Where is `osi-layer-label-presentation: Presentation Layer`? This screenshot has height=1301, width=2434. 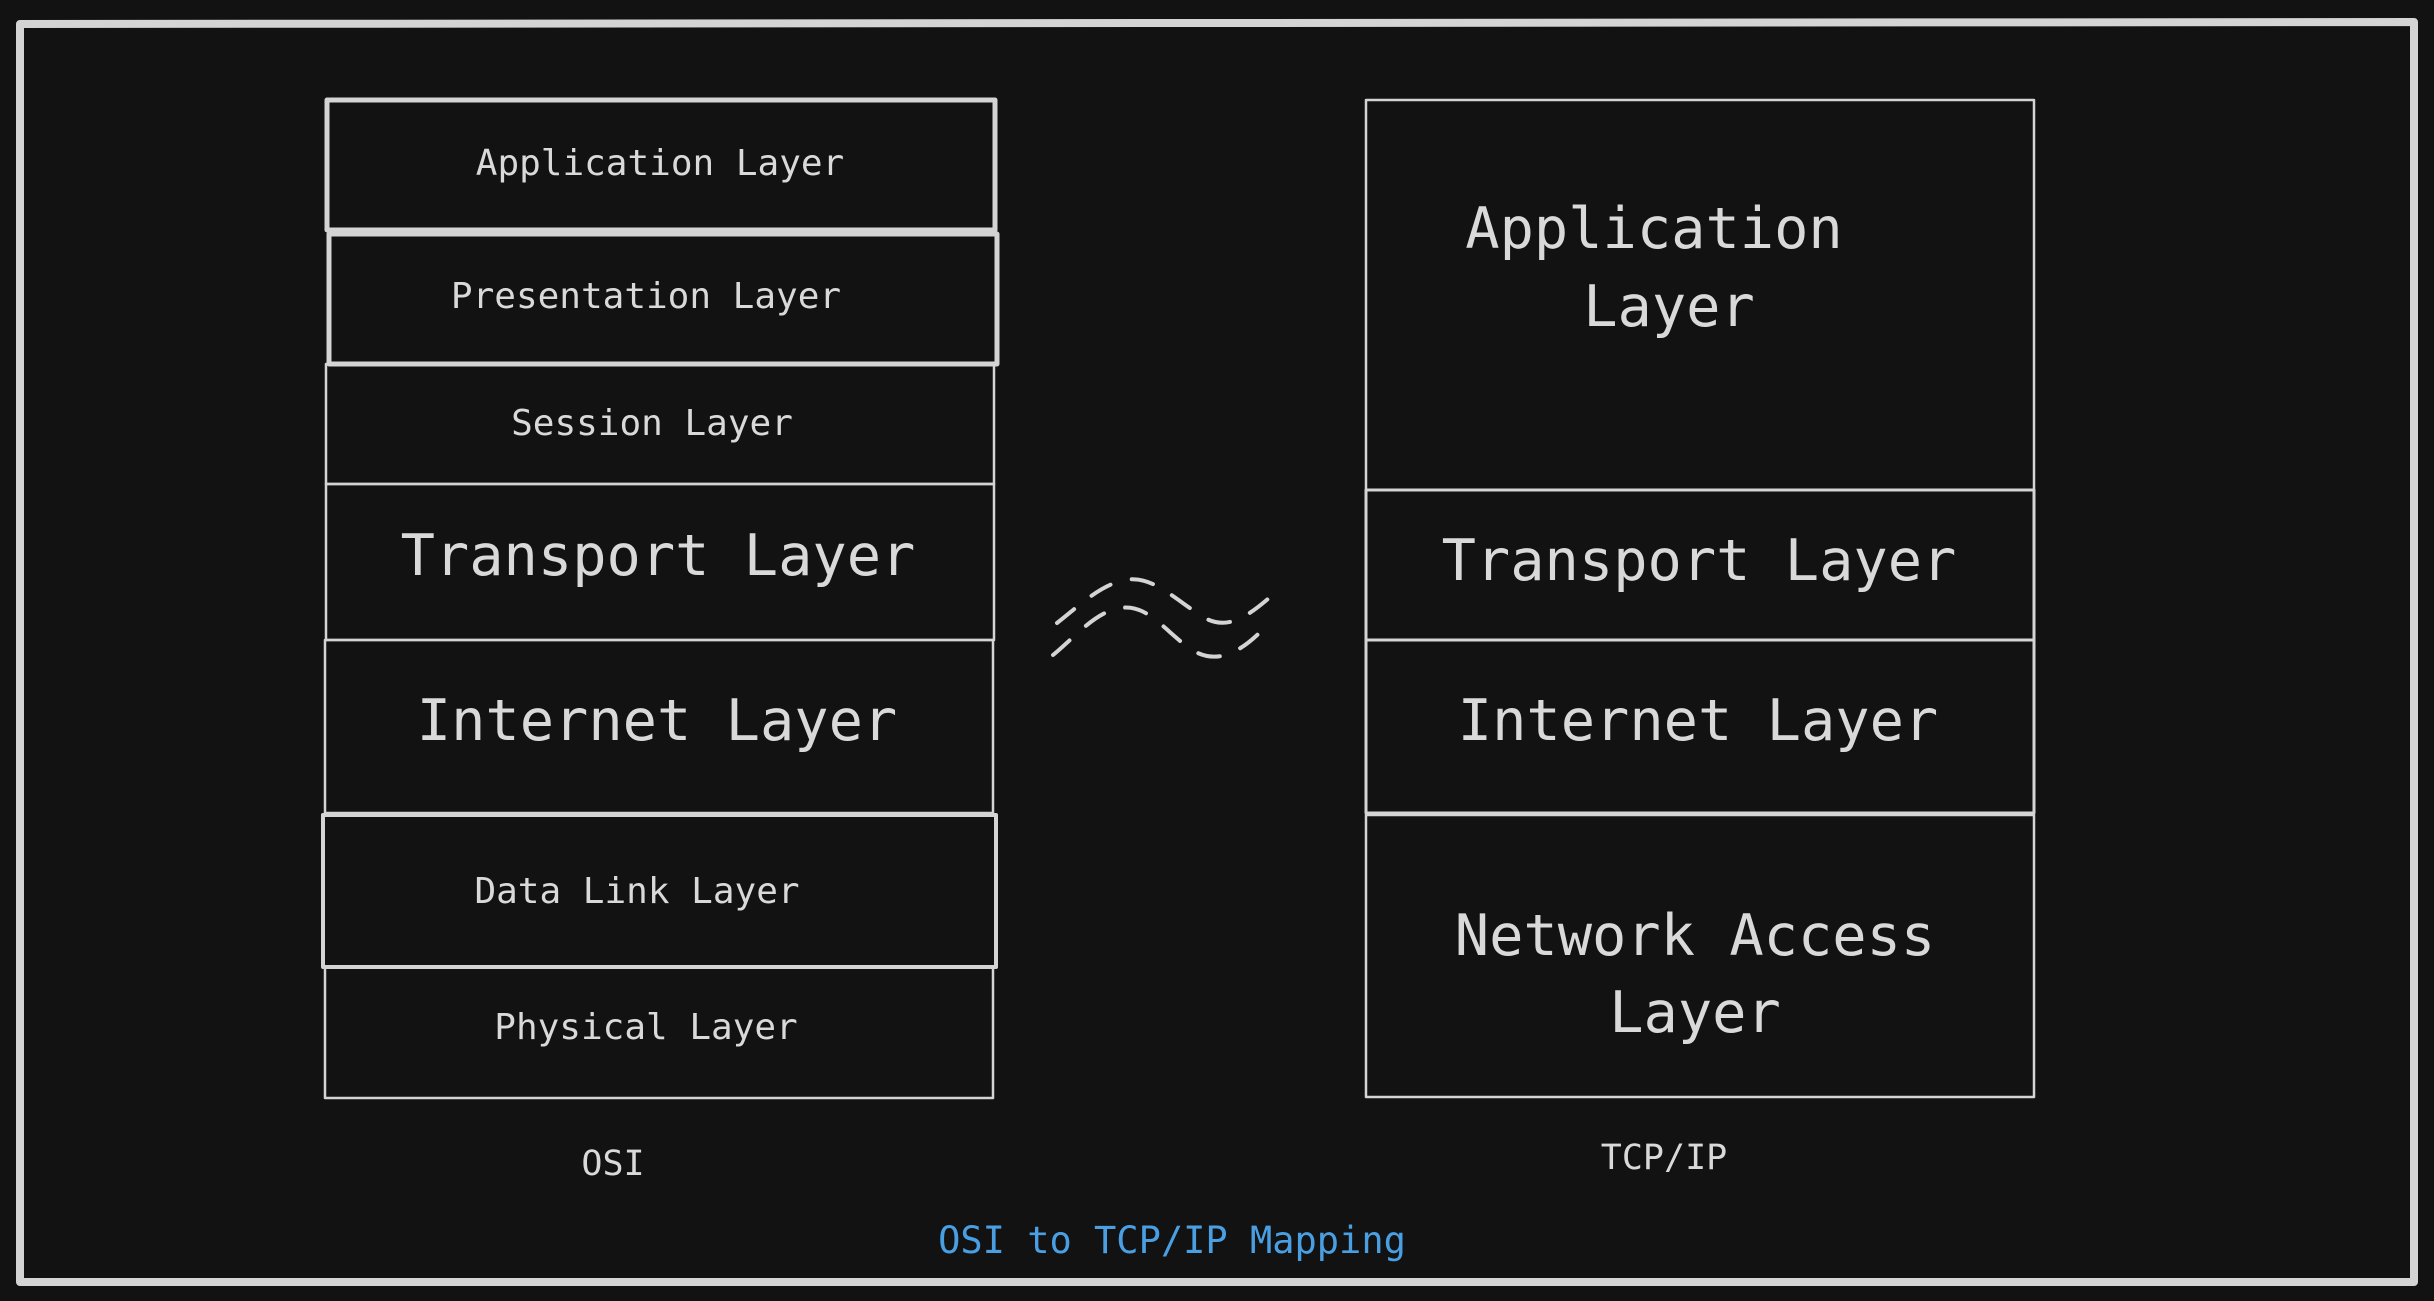
osi-layer-label-presentation: Presentation Layer is located at coordinates (646, 296).